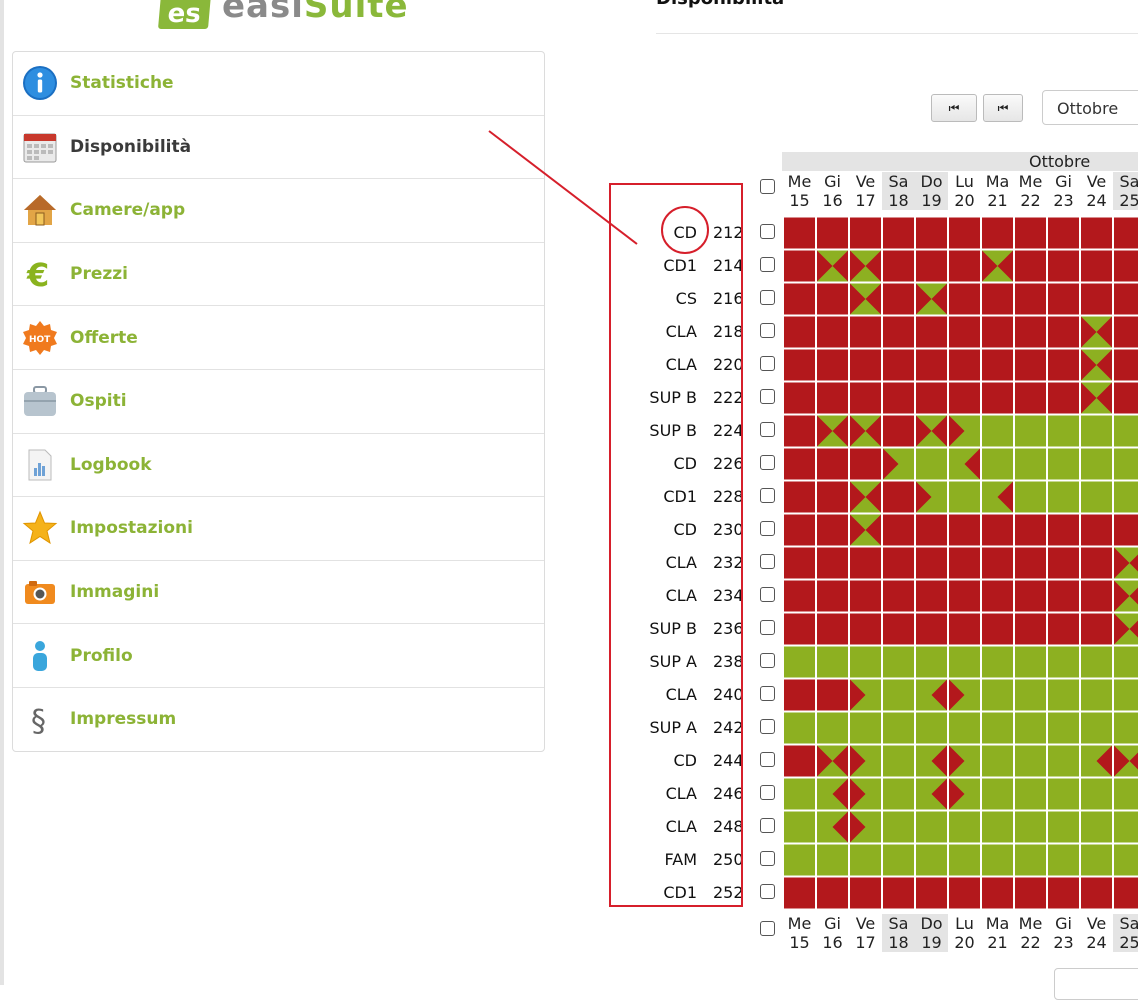  I want to click on footer-button-partial, so click(1096, 984).